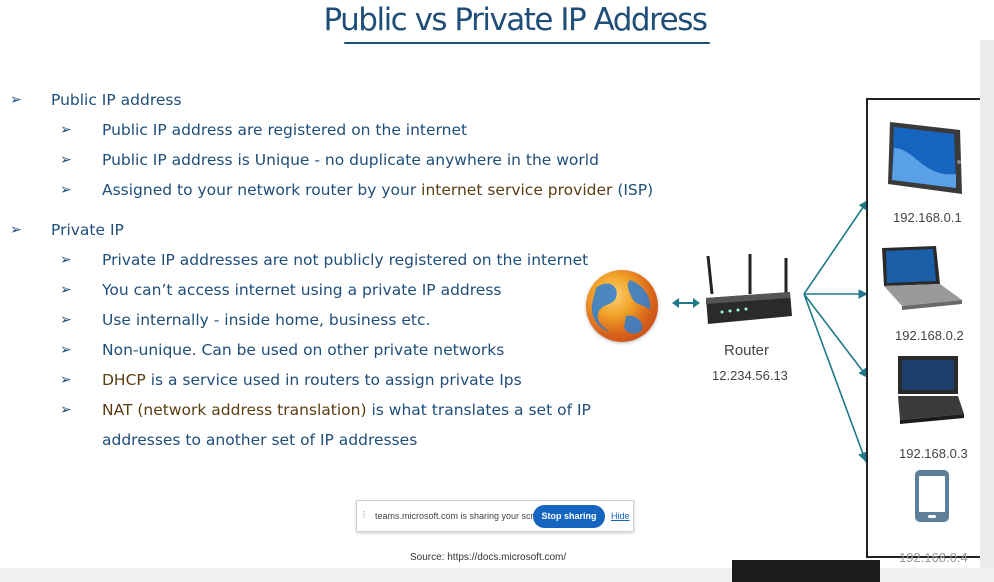  Describe the element at coordinates (933, 453) in the screenshot. I see `device-ip-3: 192.168.0.3` at that location.